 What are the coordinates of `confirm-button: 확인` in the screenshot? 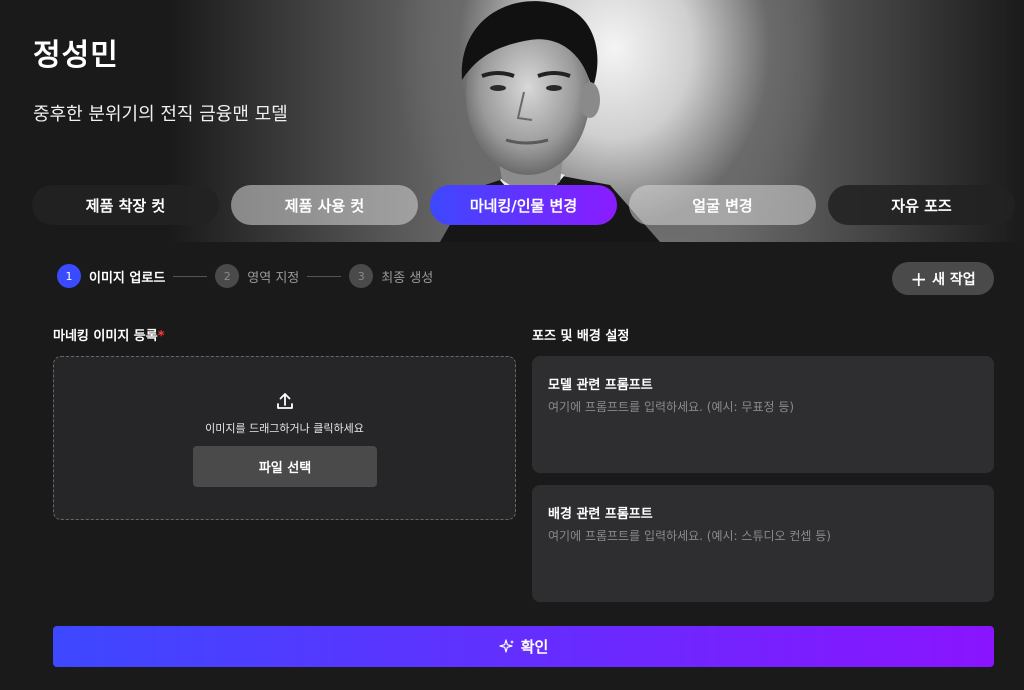 It's located at (523, 646).